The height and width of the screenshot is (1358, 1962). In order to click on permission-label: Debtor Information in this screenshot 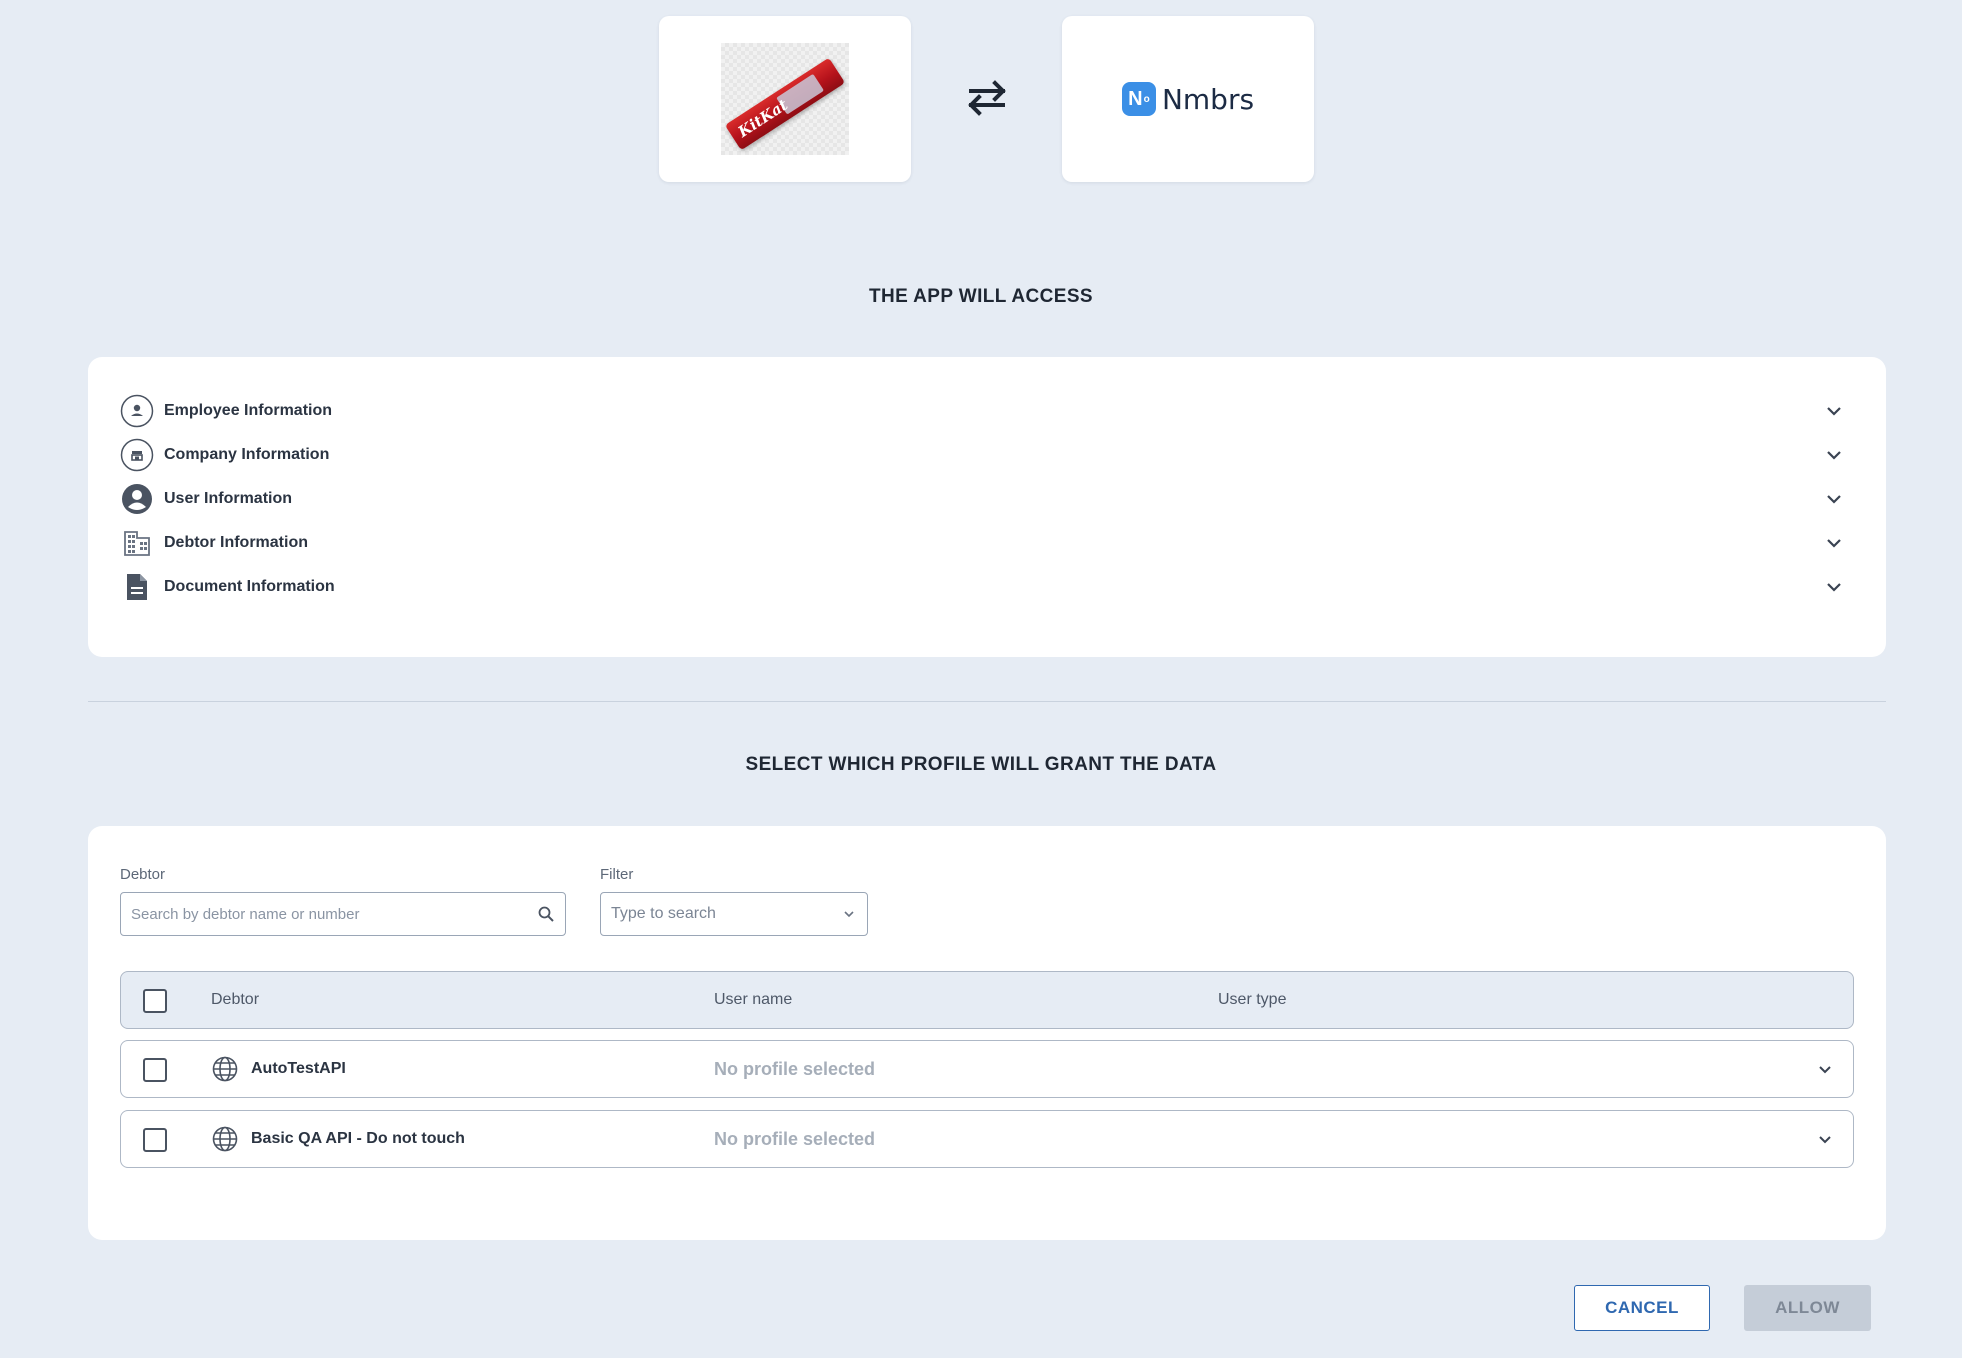, I will do `click(236, 542)`.